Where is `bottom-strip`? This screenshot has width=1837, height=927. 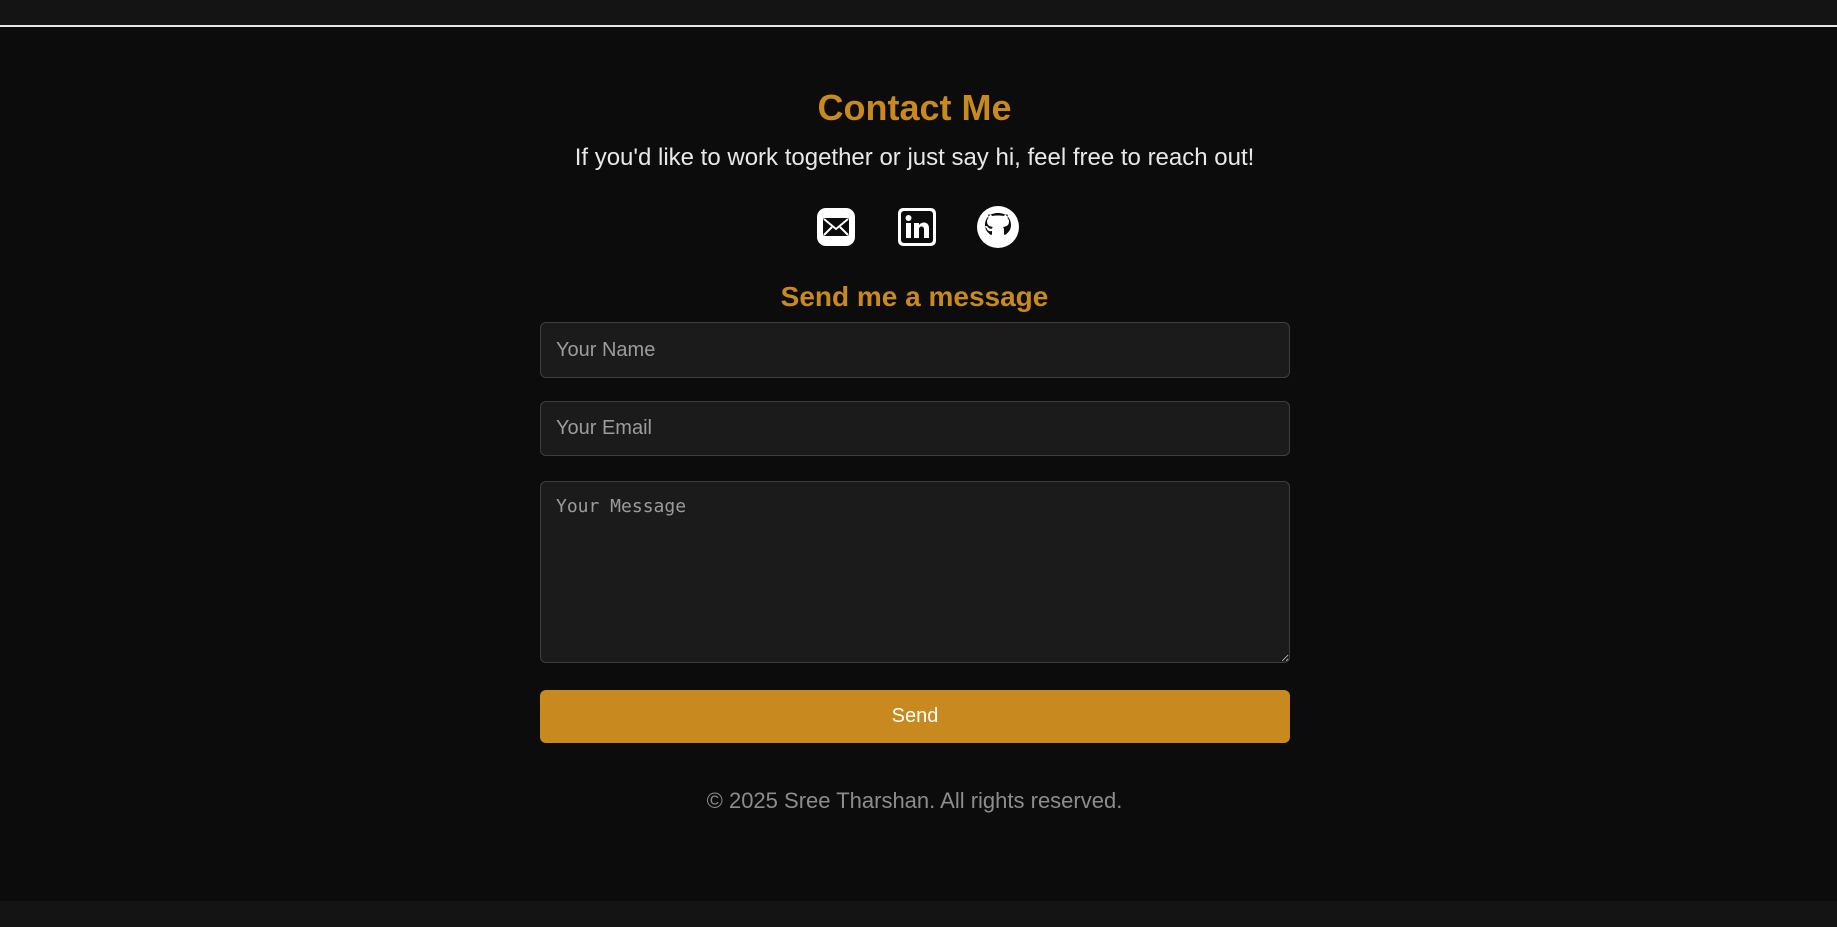
bottom-strip is located at coordinates (918, 914).